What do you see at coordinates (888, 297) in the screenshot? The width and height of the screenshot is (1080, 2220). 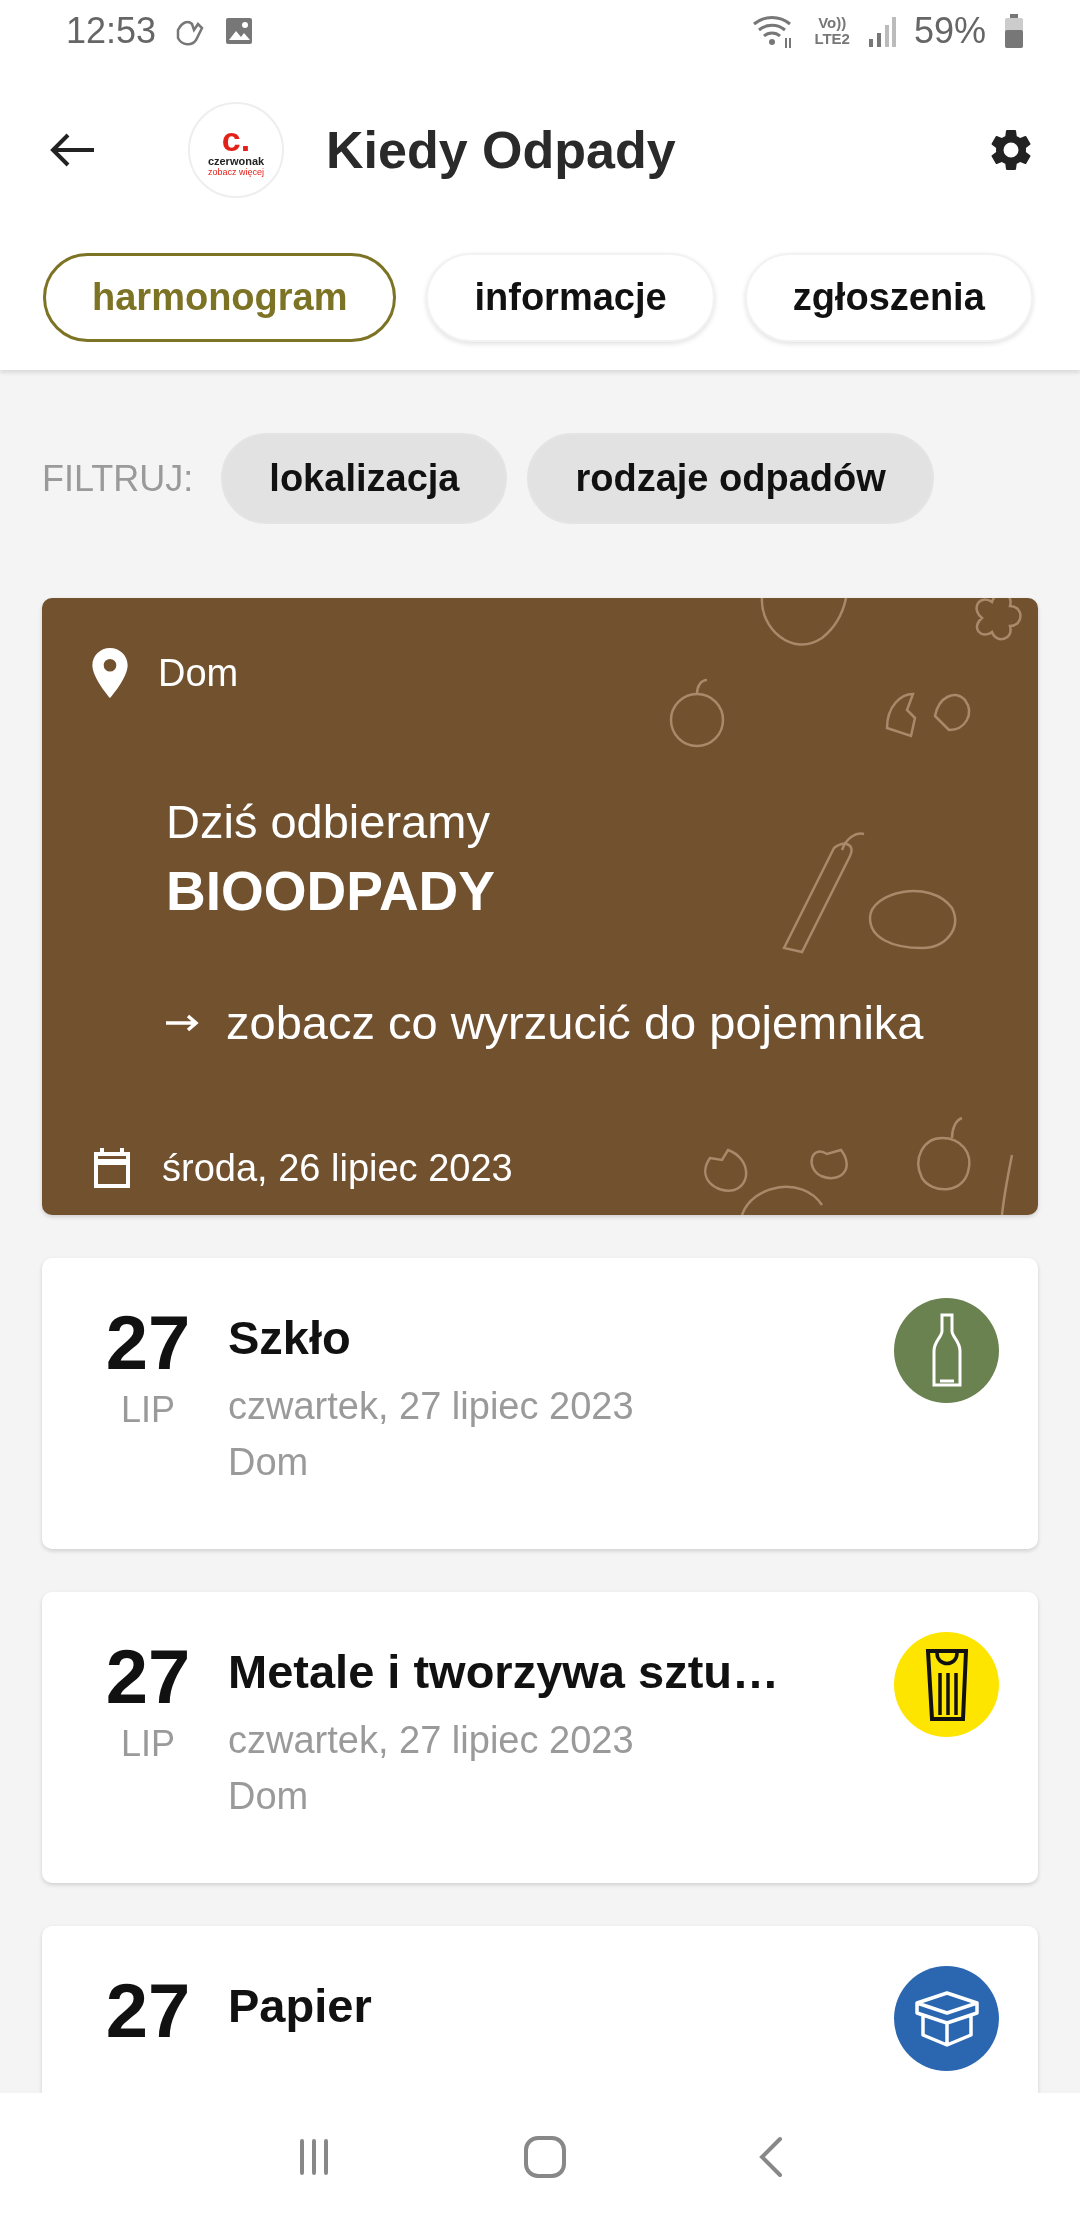 I see `tab: zgłoszenia` at bounding box center [888, 297].